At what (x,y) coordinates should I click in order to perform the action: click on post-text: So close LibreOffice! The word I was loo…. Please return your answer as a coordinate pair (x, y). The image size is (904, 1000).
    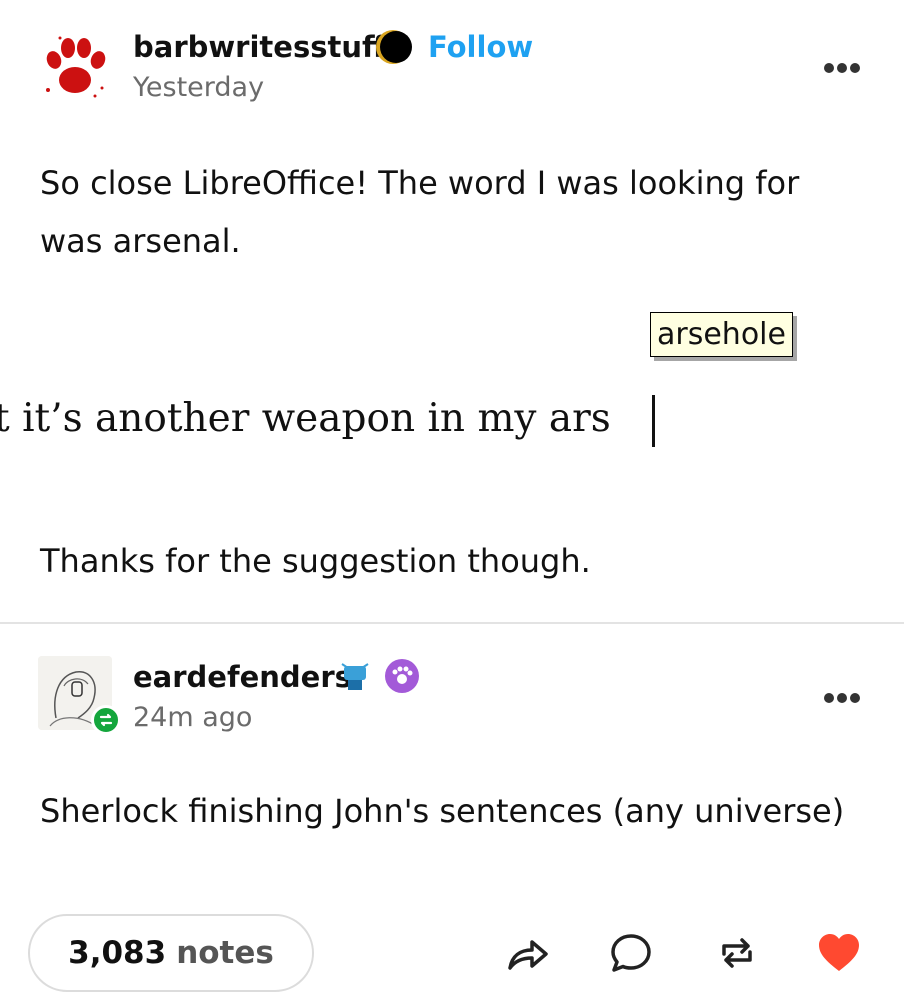
    Looking at the image, I should click on (420, 212).